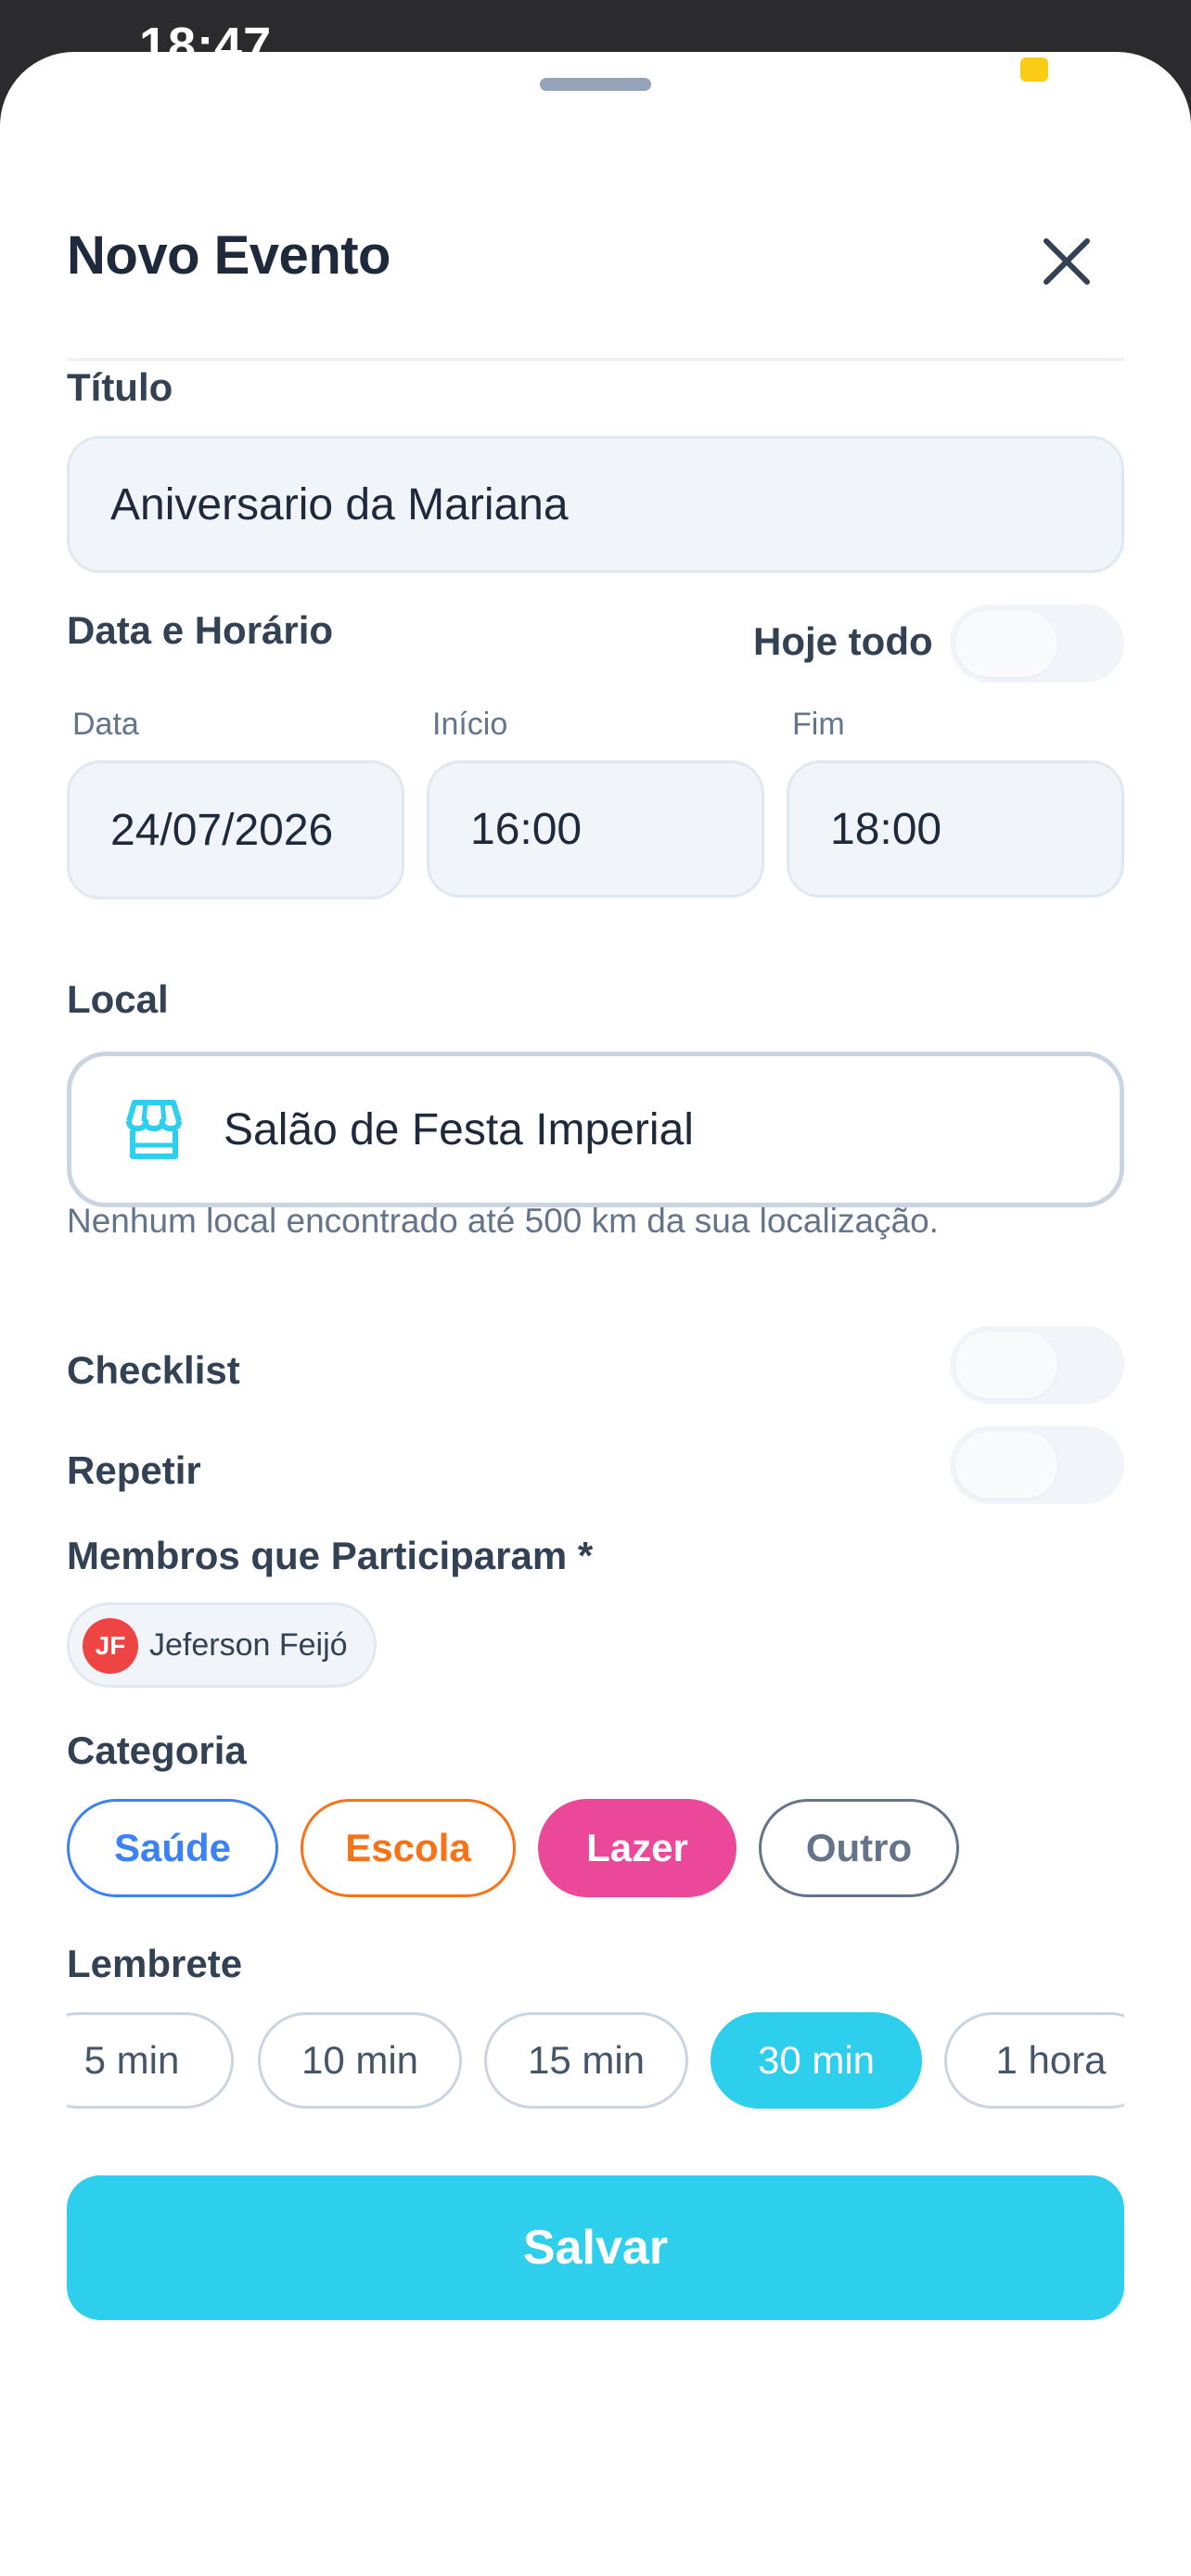  What do you see at coordinates (859, 1848) in the screenshot?
I see `category-outro: Outro` at bounding box center [859, 1848].